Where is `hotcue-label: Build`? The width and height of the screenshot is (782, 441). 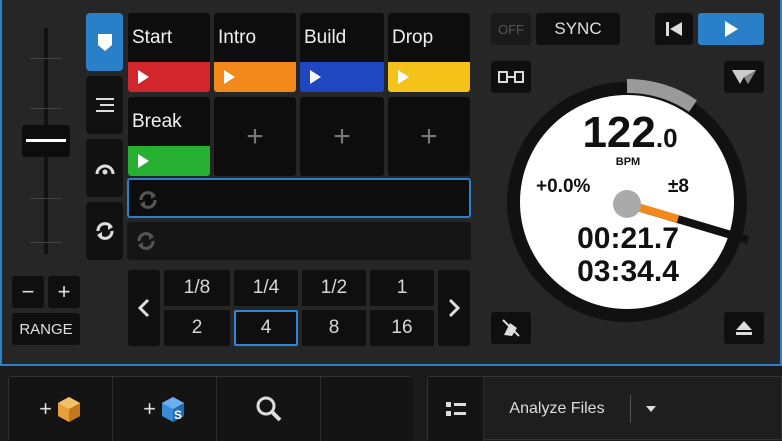
hotcue-label: Build is located at coordinates (325, 37).